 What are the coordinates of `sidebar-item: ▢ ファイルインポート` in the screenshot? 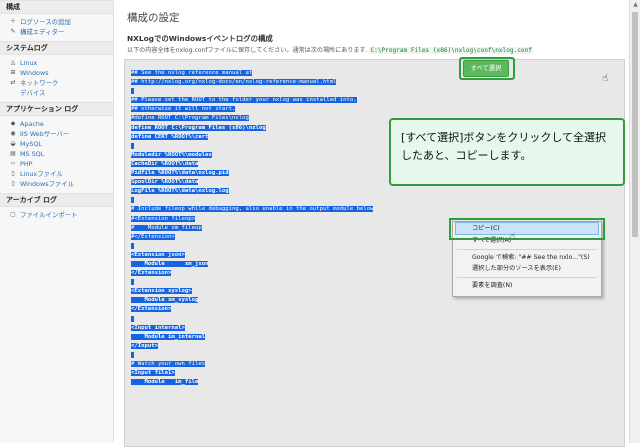 It's located at (56, 215).